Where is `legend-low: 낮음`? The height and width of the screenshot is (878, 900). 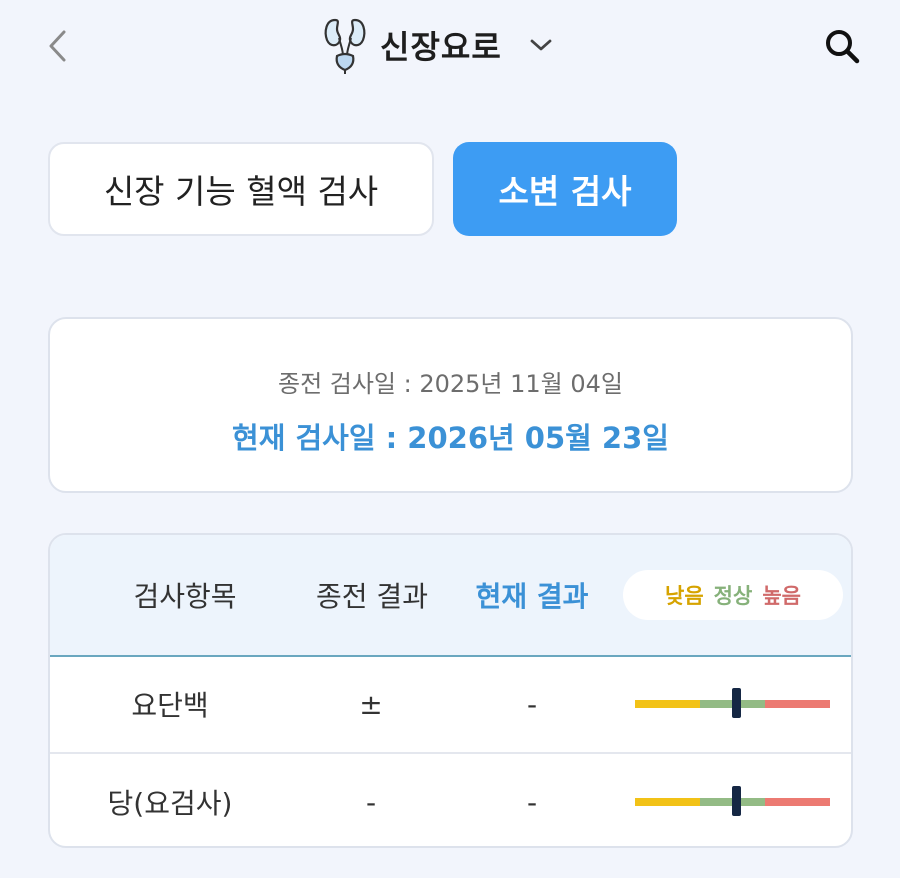 legend-low: 낮음 is located at coordinates (684, 596).